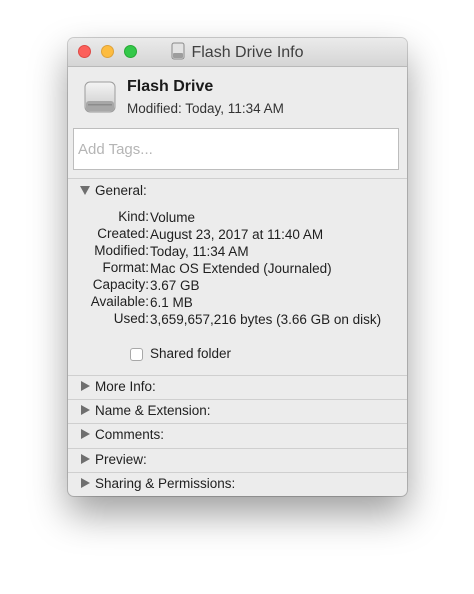 This screenshot has width=474, height=594. What do you see at coordinates (199, 251) in the screenshot?
I see `info-value: Today, 11:34 AM` at bounding box center [199, 251].